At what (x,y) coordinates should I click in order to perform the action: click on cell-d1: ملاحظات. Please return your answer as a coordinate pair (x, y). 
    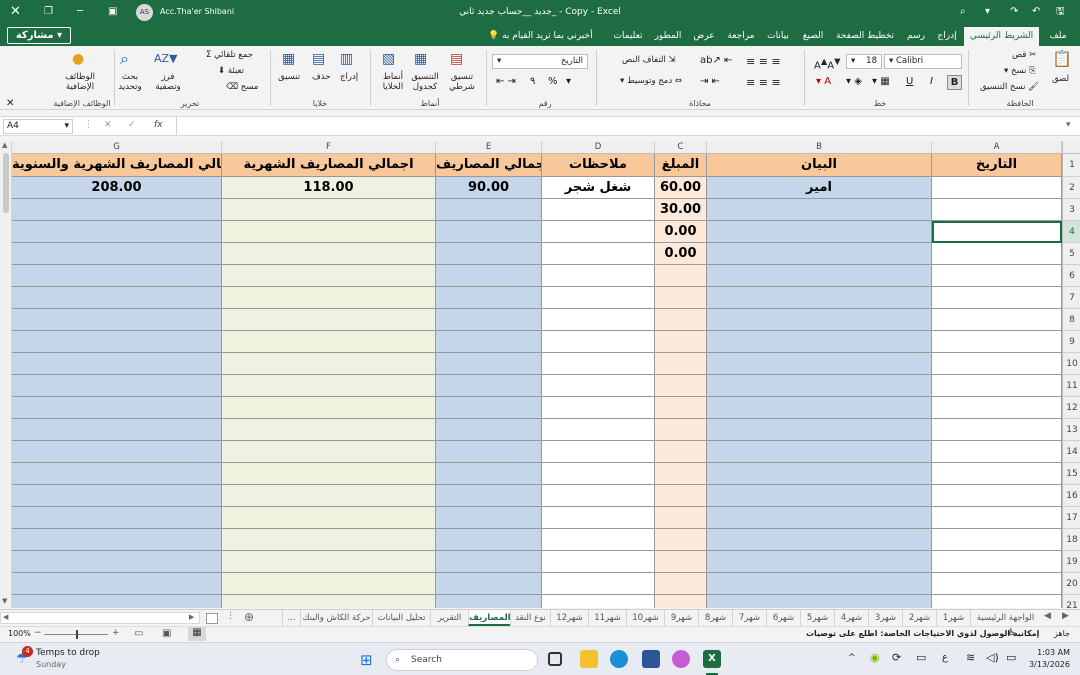
    Looking at the image, I should click on (598, 165).